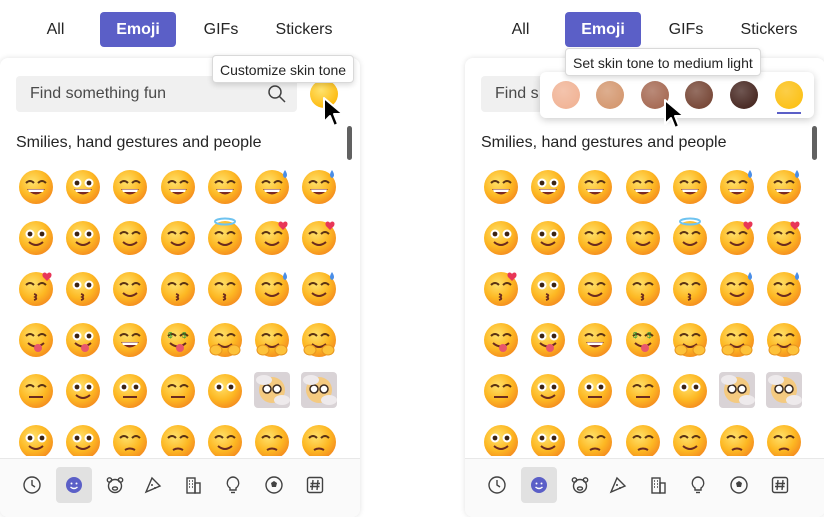 The height and width of the screenshot is (517, 824). What do you see at coordinates (227, 392) in the screenshot?
I see `no-mouth-emoji` at bounding box center [227, 392].